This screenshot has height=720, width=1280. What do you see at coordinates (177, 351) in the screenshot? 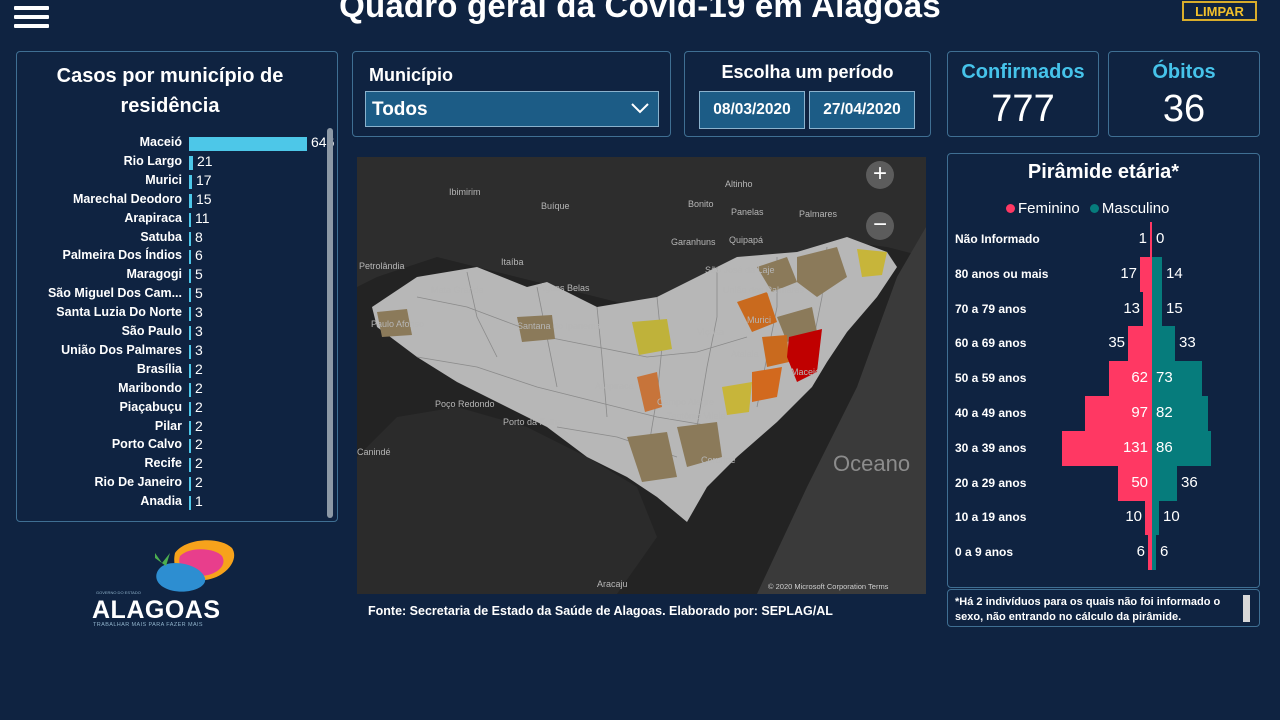
I see `municipality-row: União Dos Palmares 3` at bounding box center [177, 351].